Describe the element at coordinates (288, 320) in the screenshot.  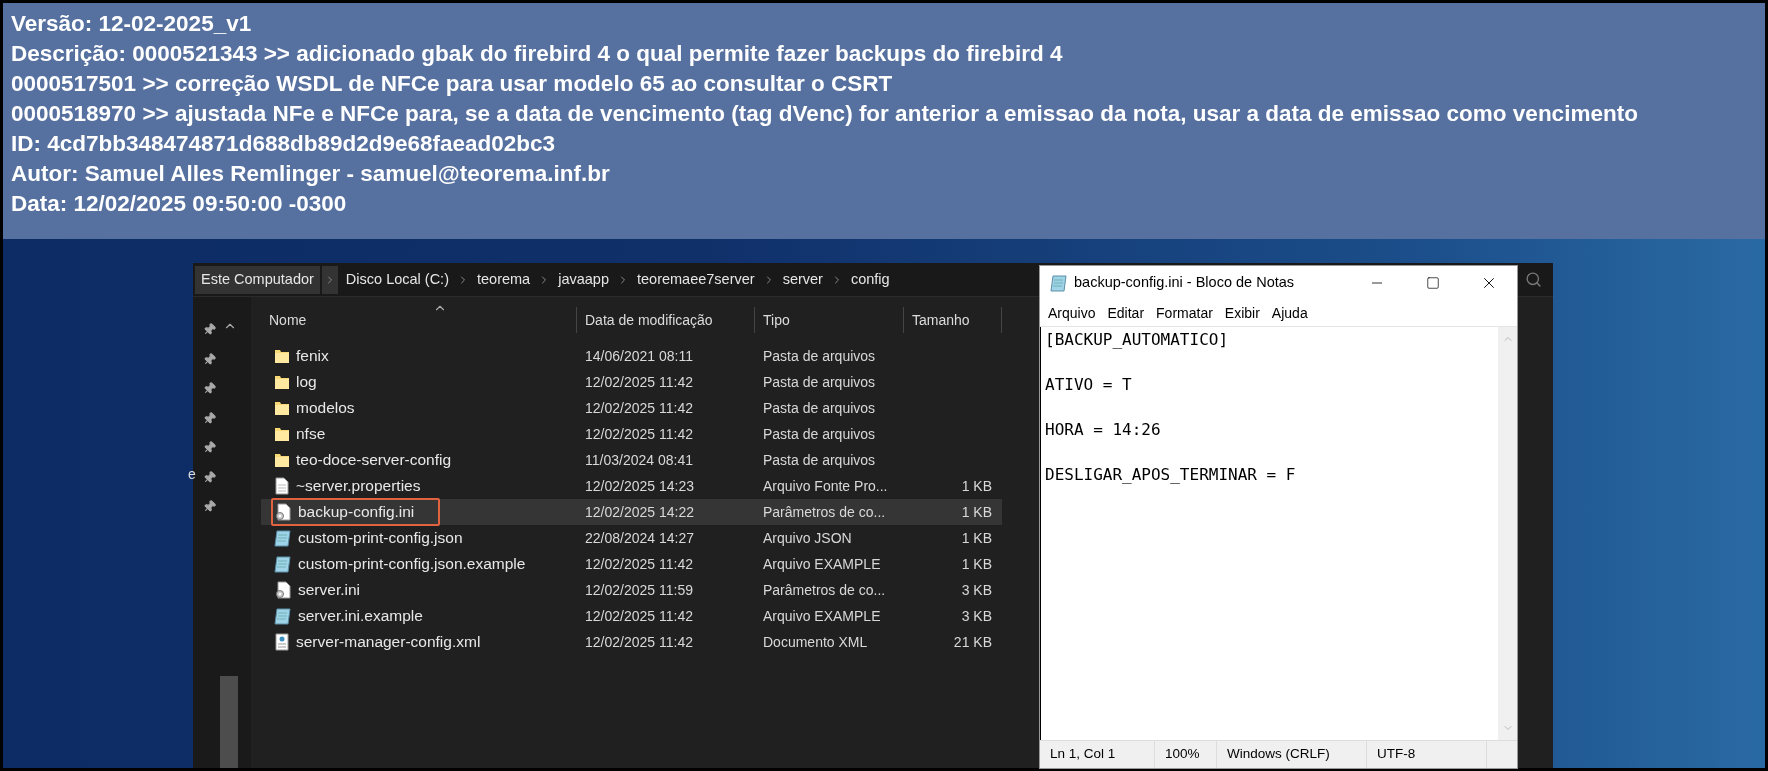
I see `column-header: Nome` at that location.